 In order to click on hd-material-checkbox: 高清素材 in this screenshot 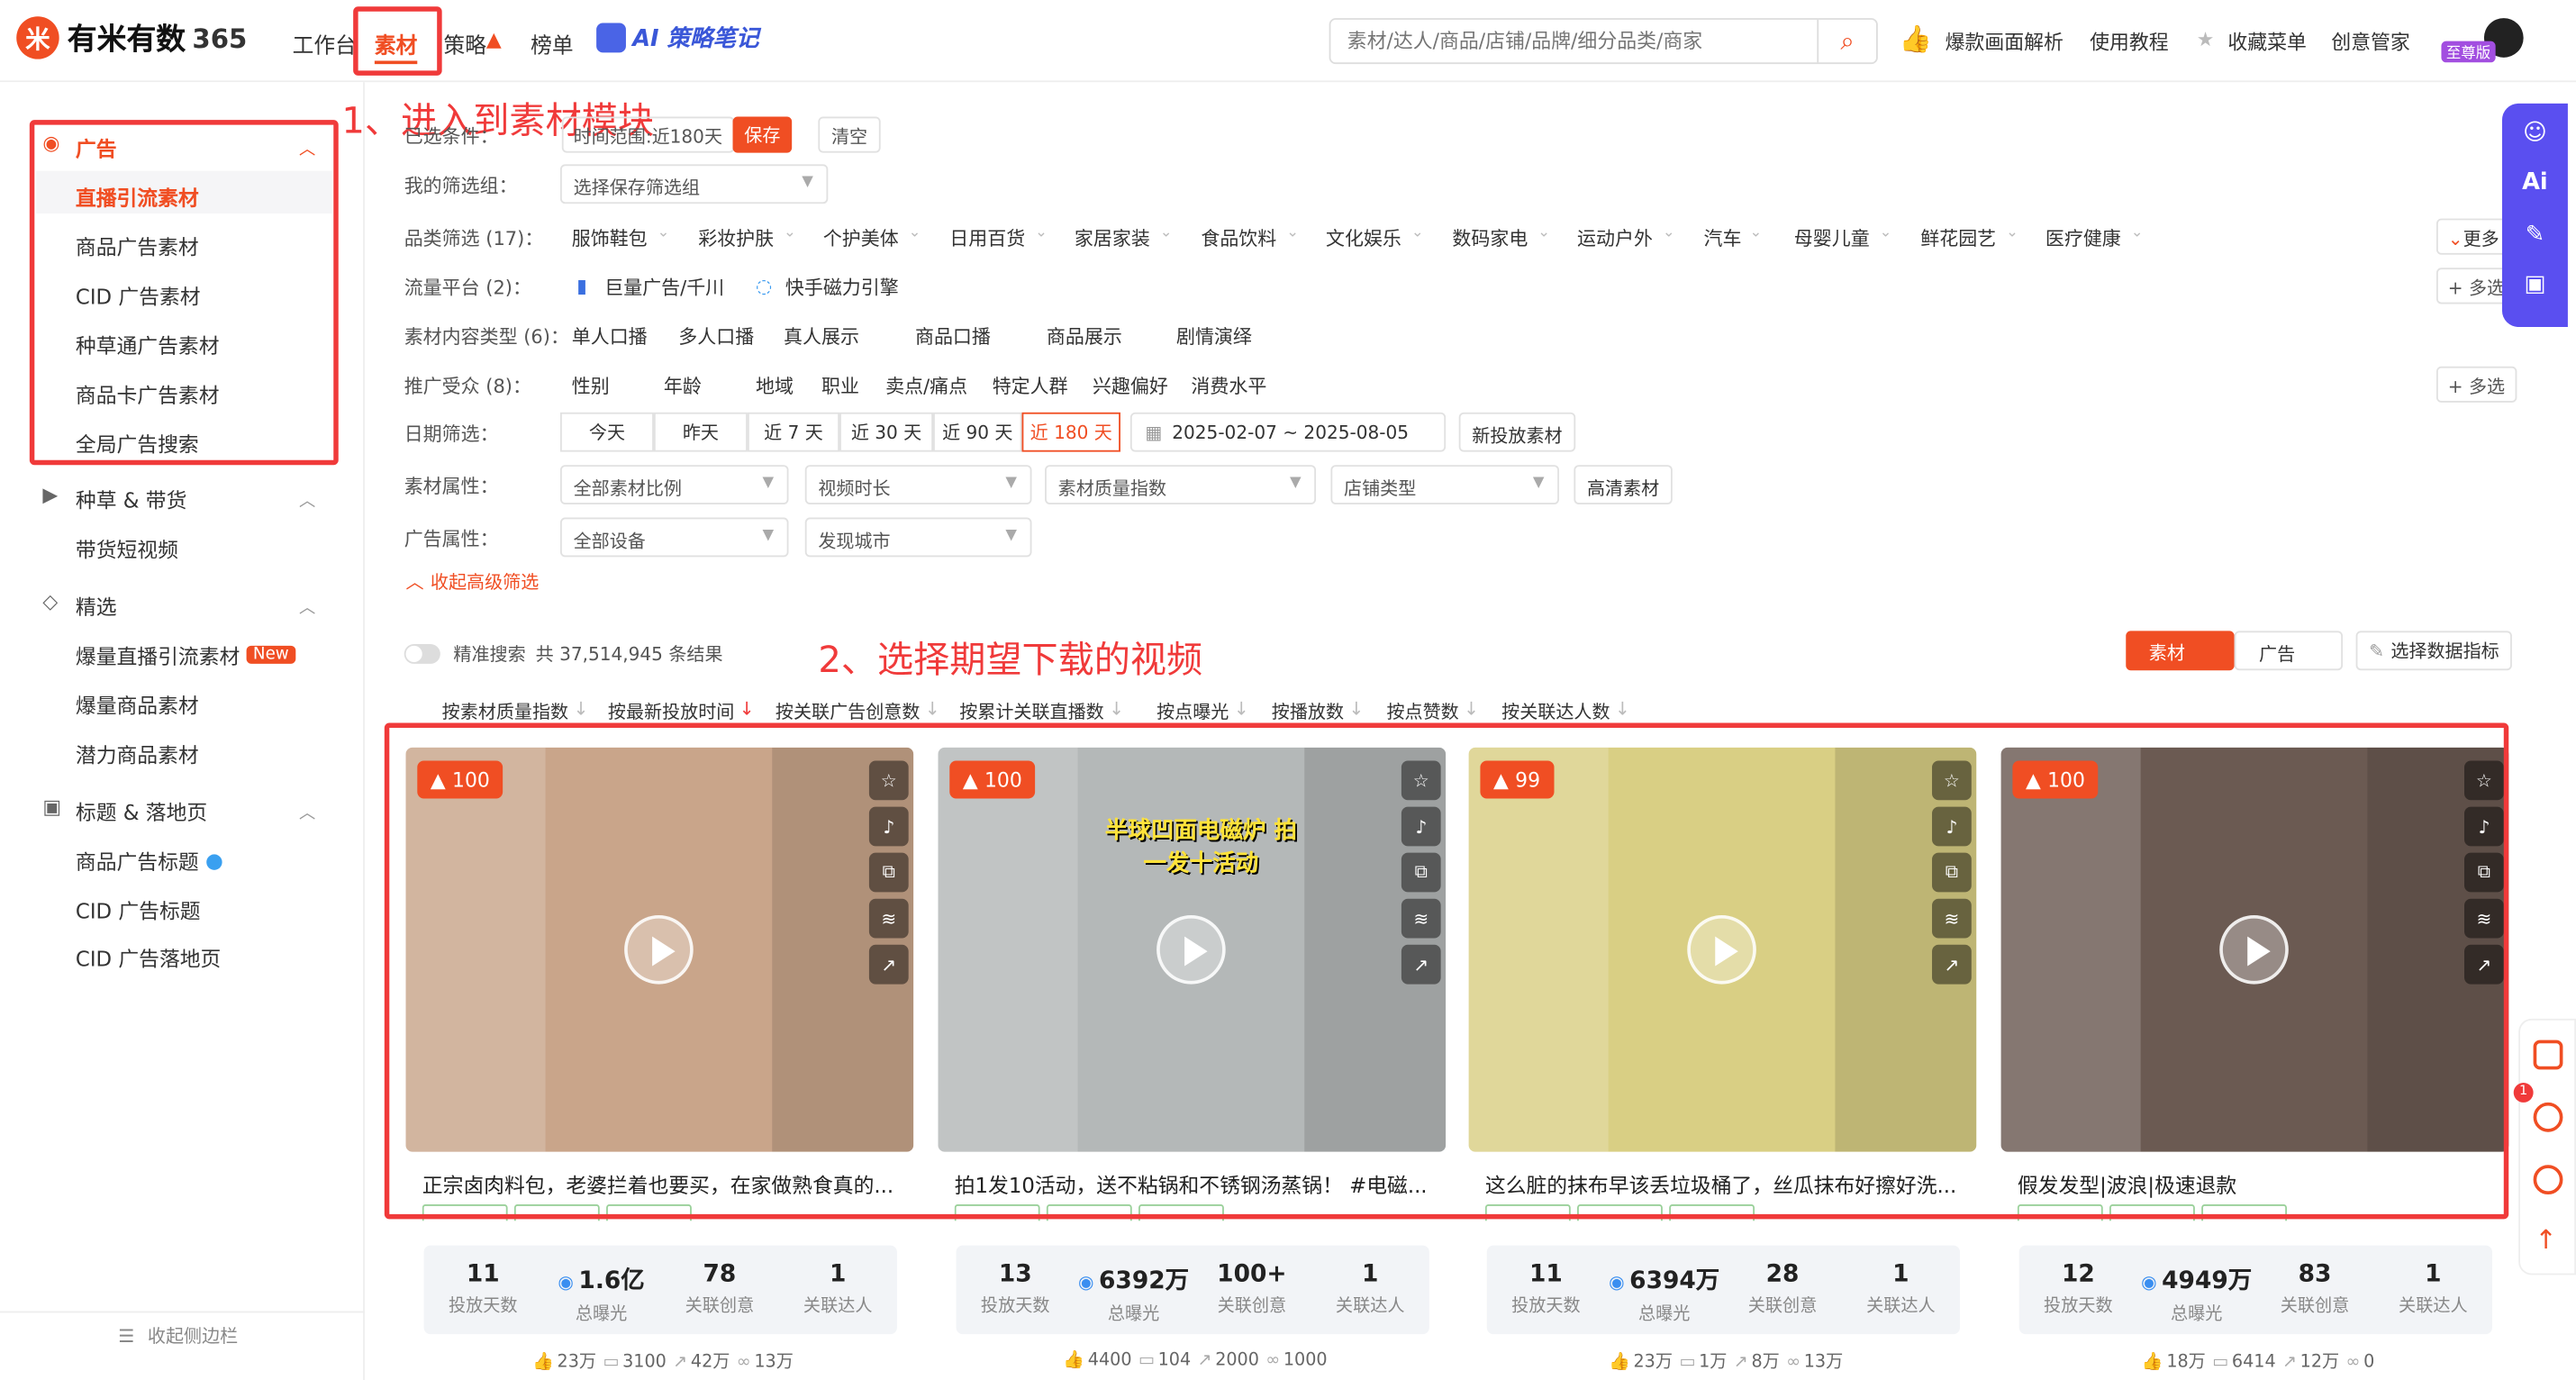, I will do `click(1623, 484)`.